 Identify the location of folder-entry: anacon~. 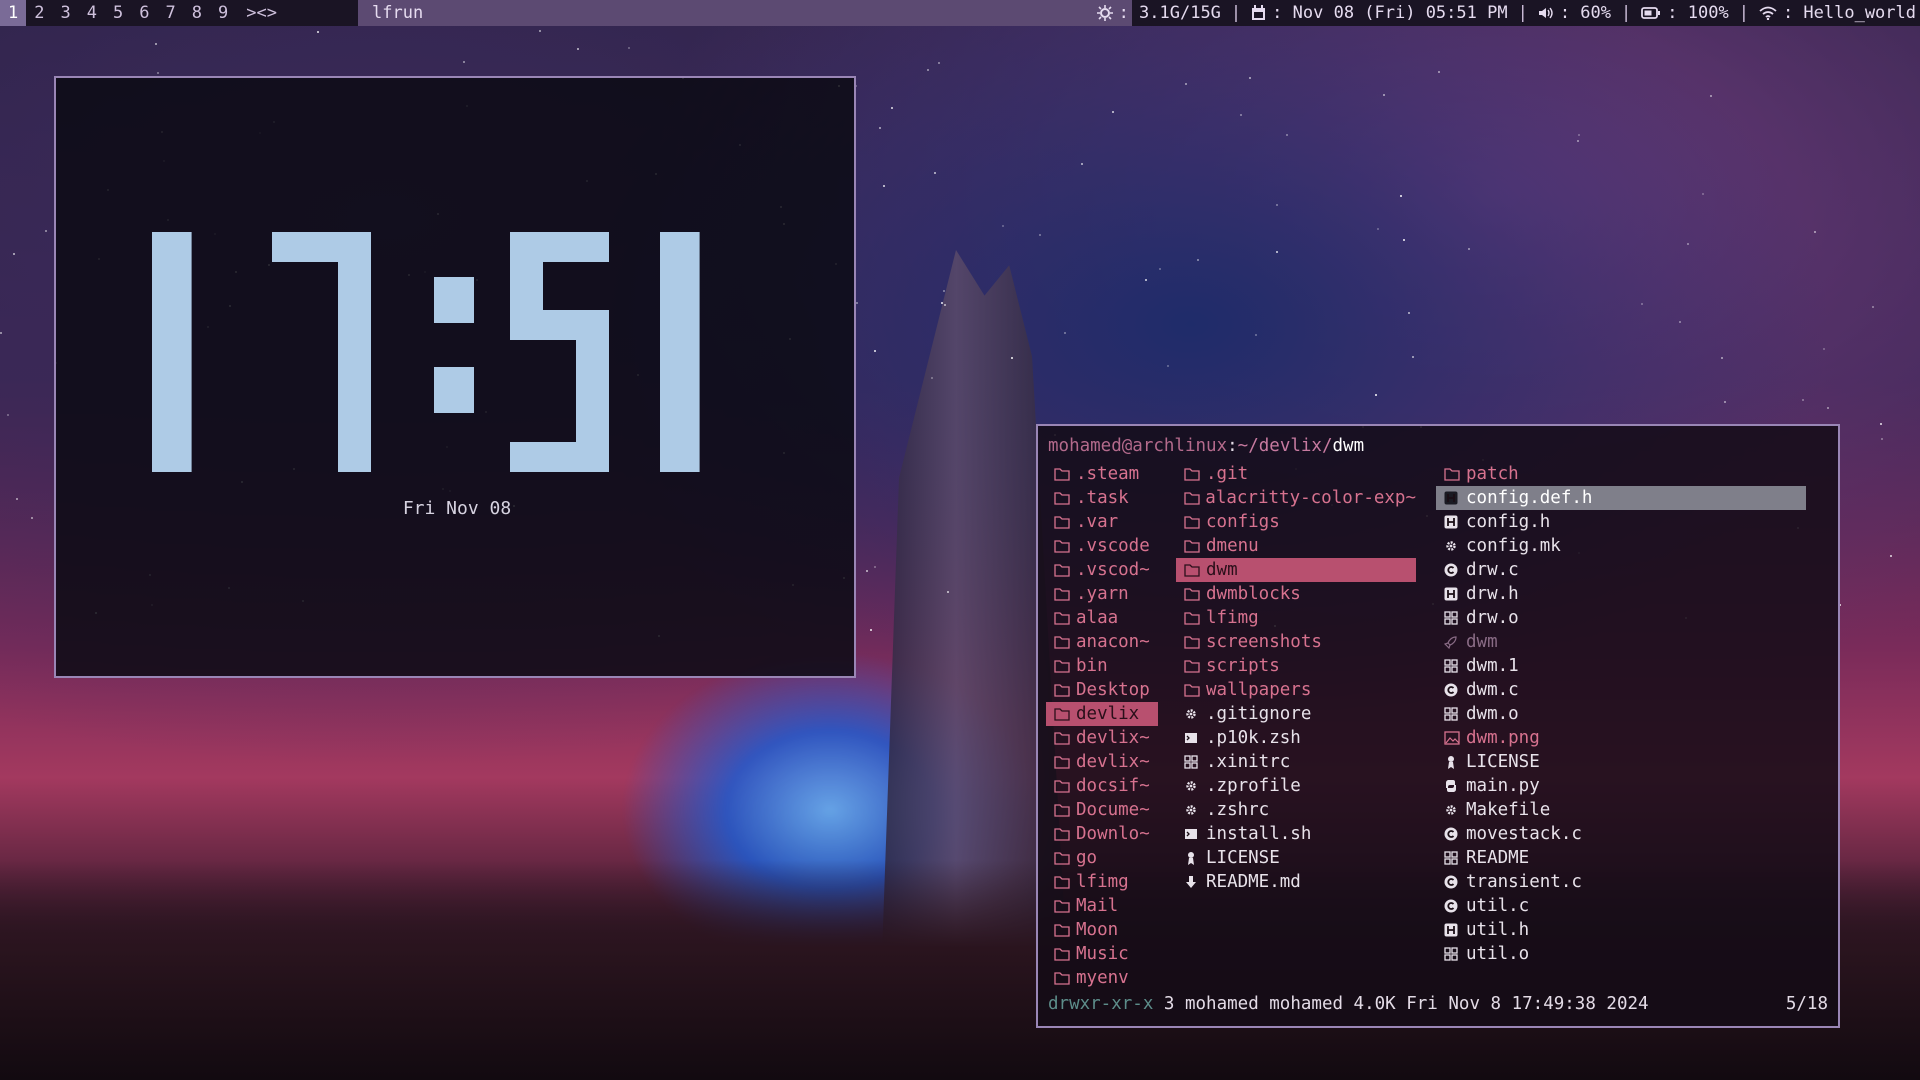
(1102, 642).